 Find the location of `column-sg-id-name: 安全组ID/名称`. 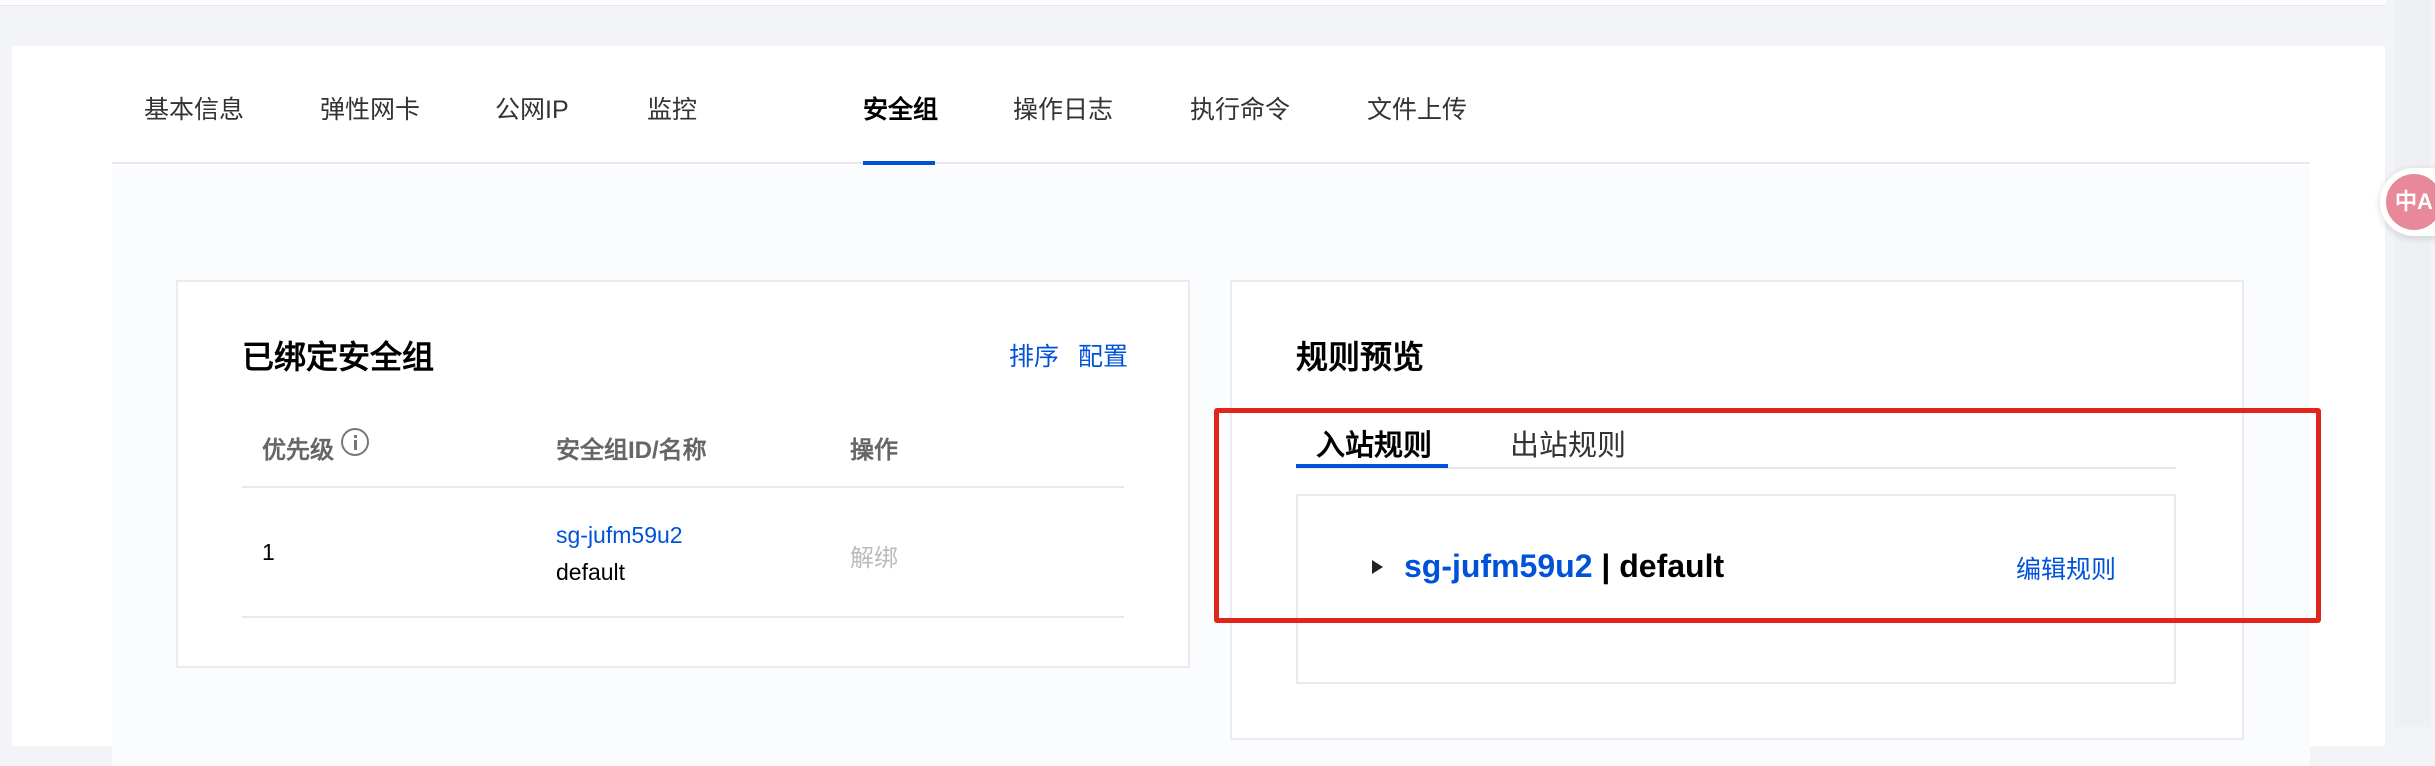

column-sg-id-name: 安全组ID/名称 is located at coordinates (631, 450).